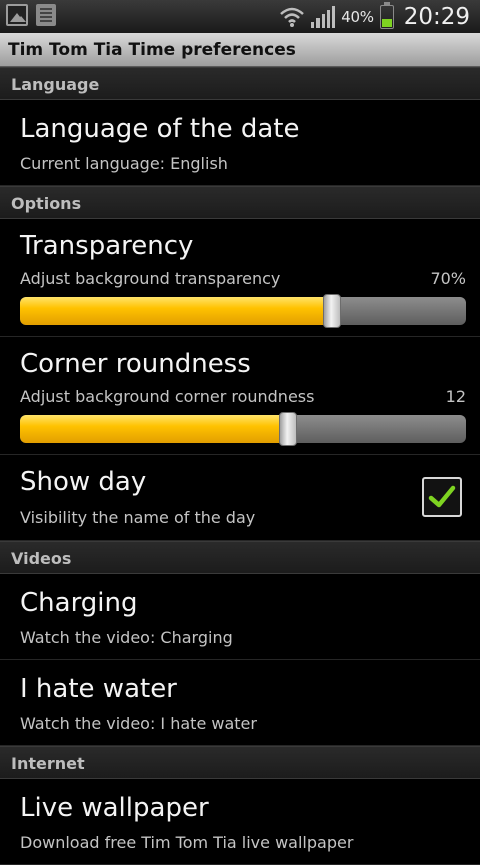 The image size is (480, 865). Describe the element at coordinates (79, 603) in the screenshot. I see `pref-title: Charging` at that location.